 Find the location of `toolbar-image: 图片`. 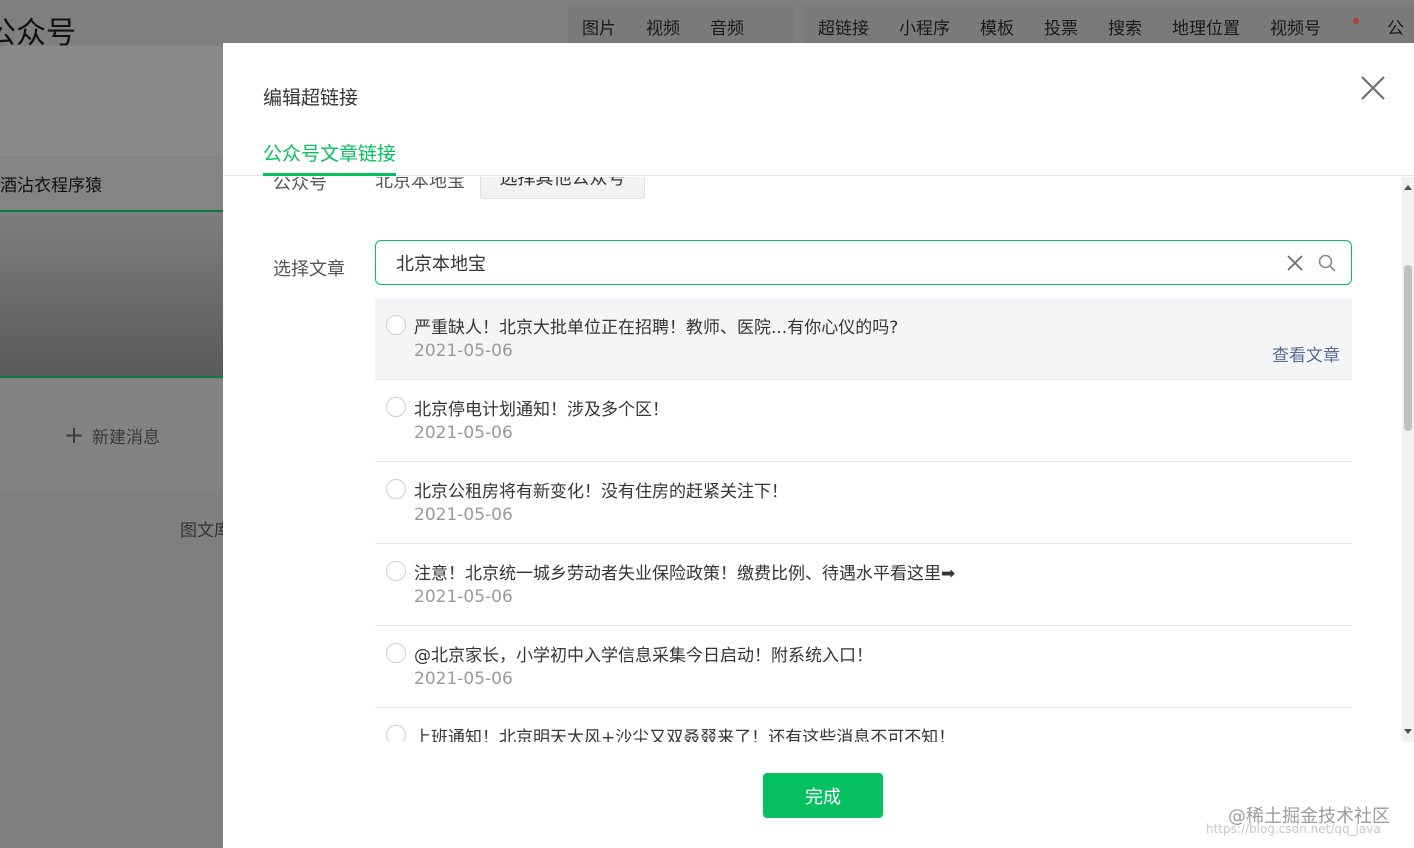

toolbar-image: 图片 is located at coordinates (599, 26).